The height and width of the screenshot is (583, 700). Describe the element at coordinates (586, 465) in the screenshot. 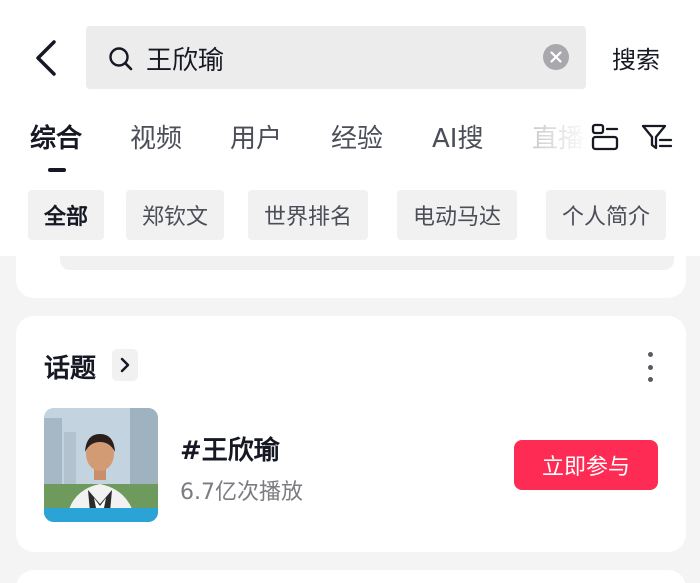

I see `join-topic-button: 立即参与` at that location.